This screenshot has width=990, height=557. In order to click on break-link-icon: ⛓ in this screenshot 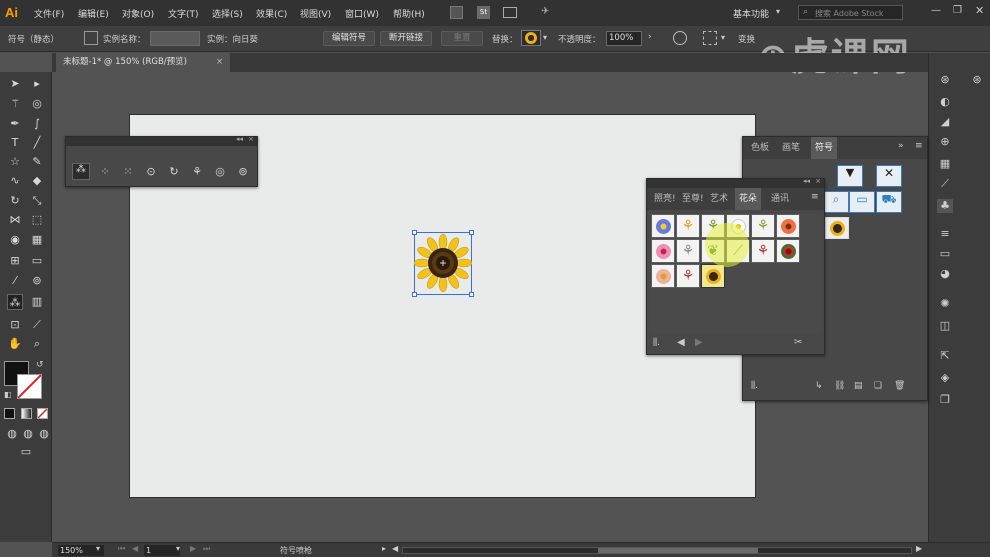, I will do `click(839, 386)`.